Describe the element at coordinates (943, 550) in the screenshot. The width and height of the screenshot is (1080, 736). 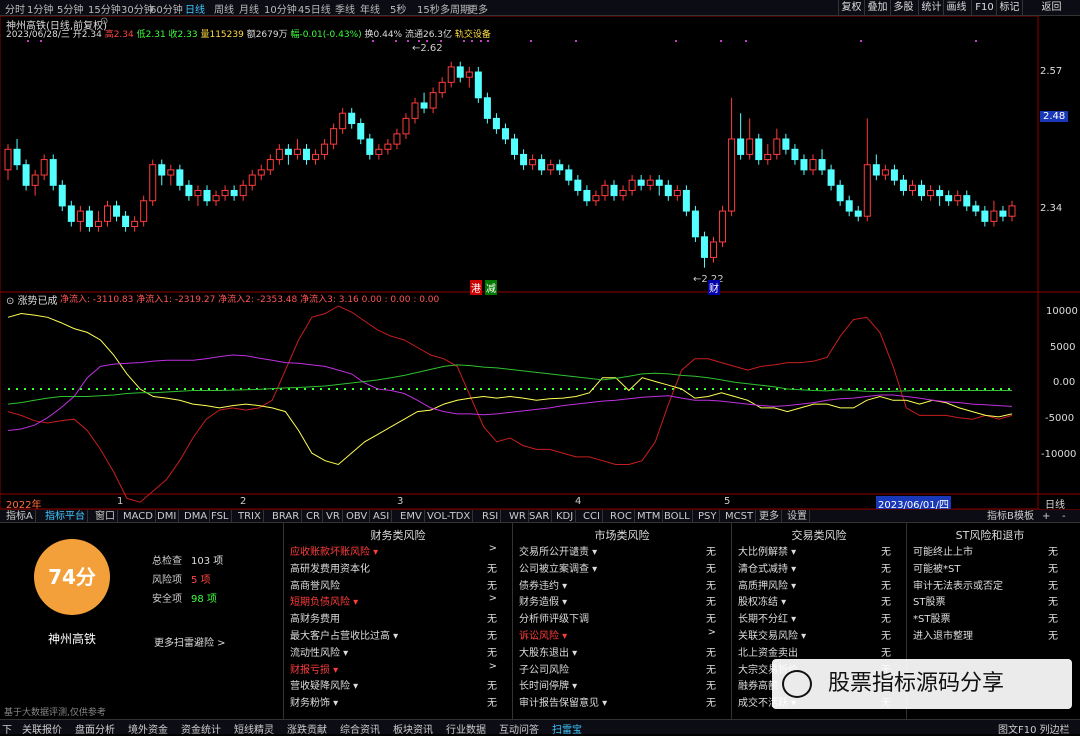
I see `risk-item-3-0: 可能终止上市` at that location.